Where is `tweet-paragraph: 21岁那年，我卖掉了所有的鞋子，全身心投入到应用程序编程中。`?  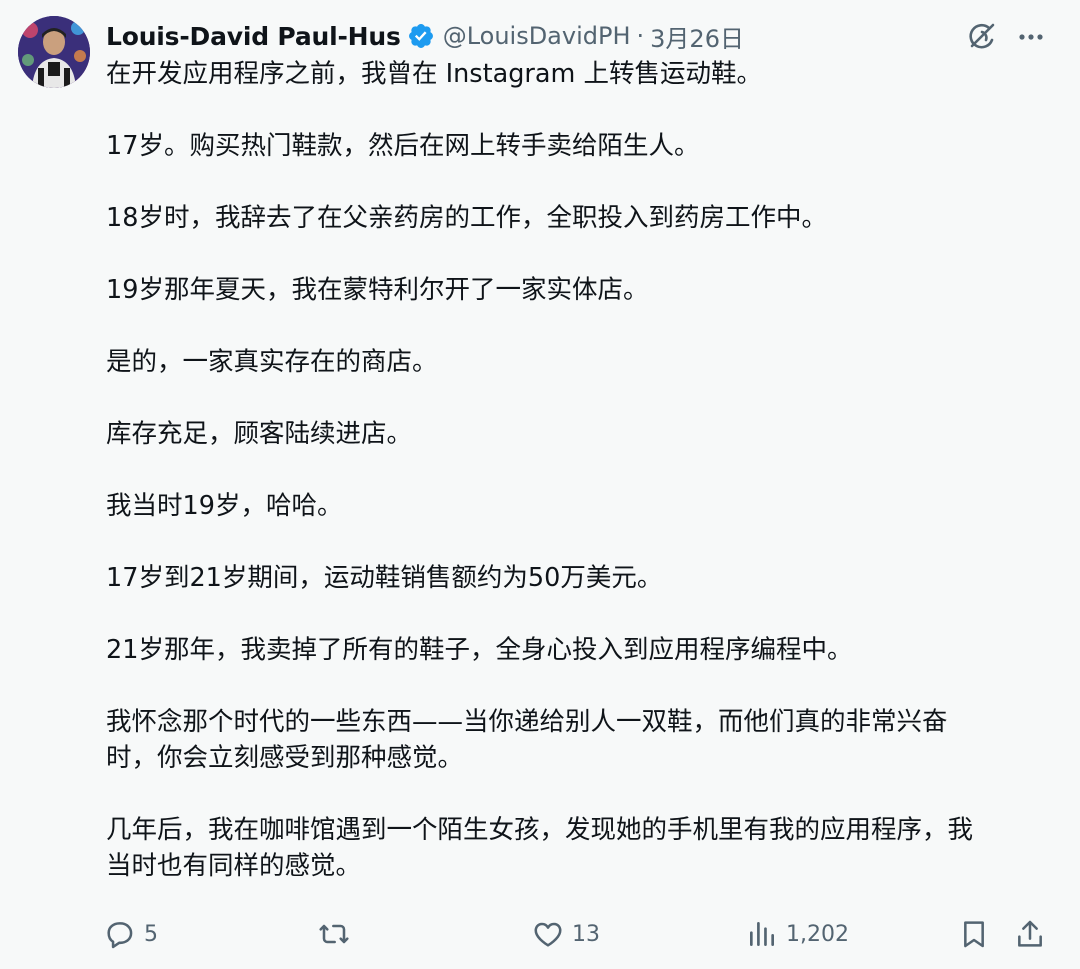
tweet-paragraph: 21岁那年，我卖掉了所有的鞋子，全身心投入到应用程序编程中。 is located at coordinates (479, 650).